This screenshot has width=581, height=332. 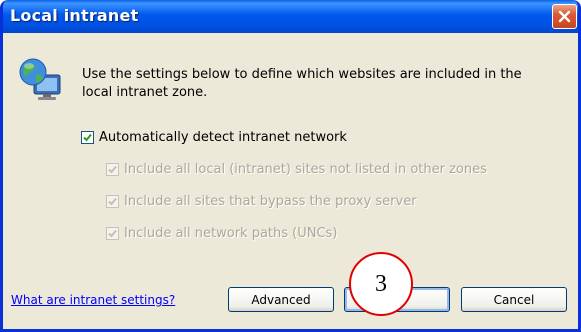 I want to click on include-network-paths-checkbox, so click(x=112, y=233).